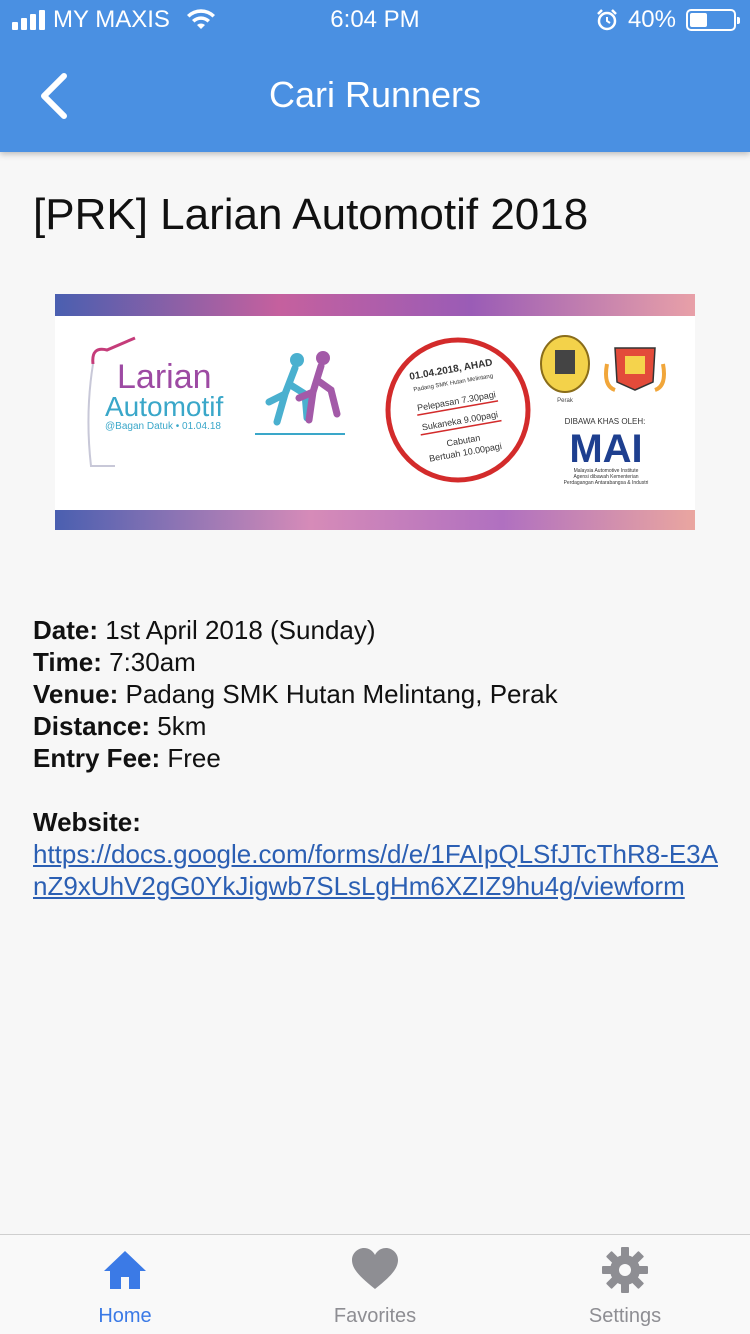 This screenshot has height=1334, width=750. What do you see at coordinates (194, 758) in the screenshot?
I see `detail-value: Free` at bounding box center [194, 758].